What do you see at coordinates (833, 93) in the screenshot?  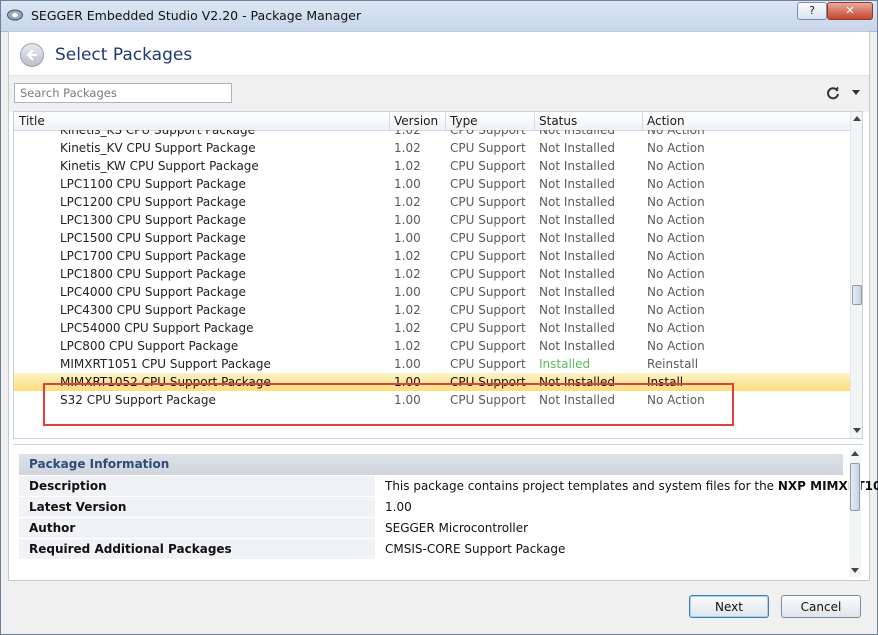 I see `refresh-icon` at bounding box center [833, 93].